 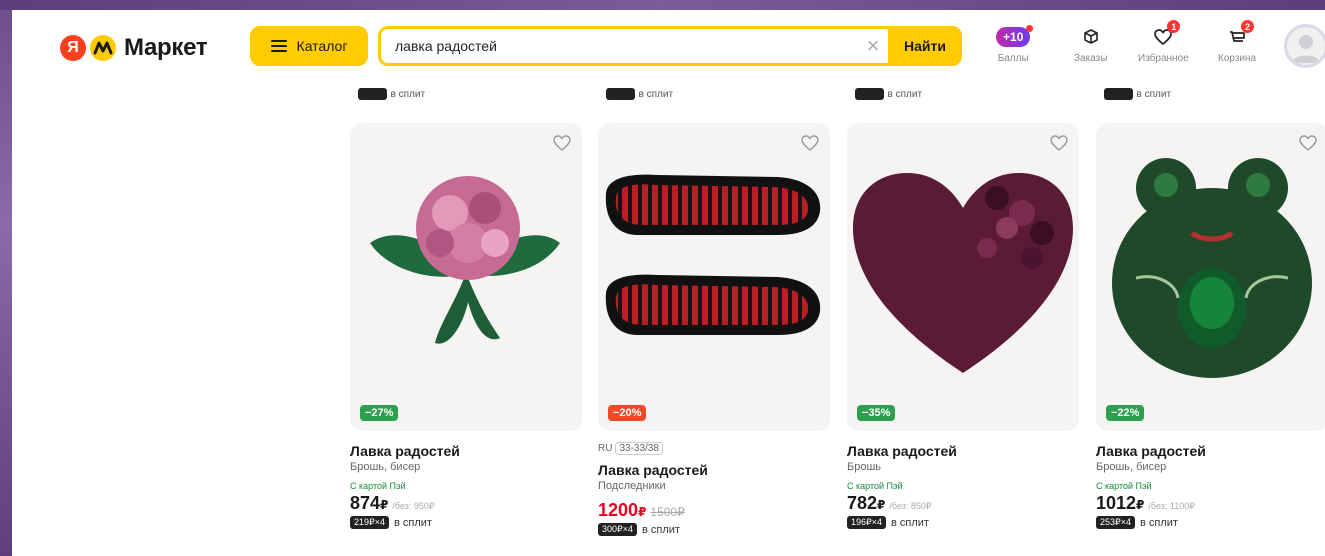 I want to click on size-label: RU 33-33/38, so click(x=714, y=448).